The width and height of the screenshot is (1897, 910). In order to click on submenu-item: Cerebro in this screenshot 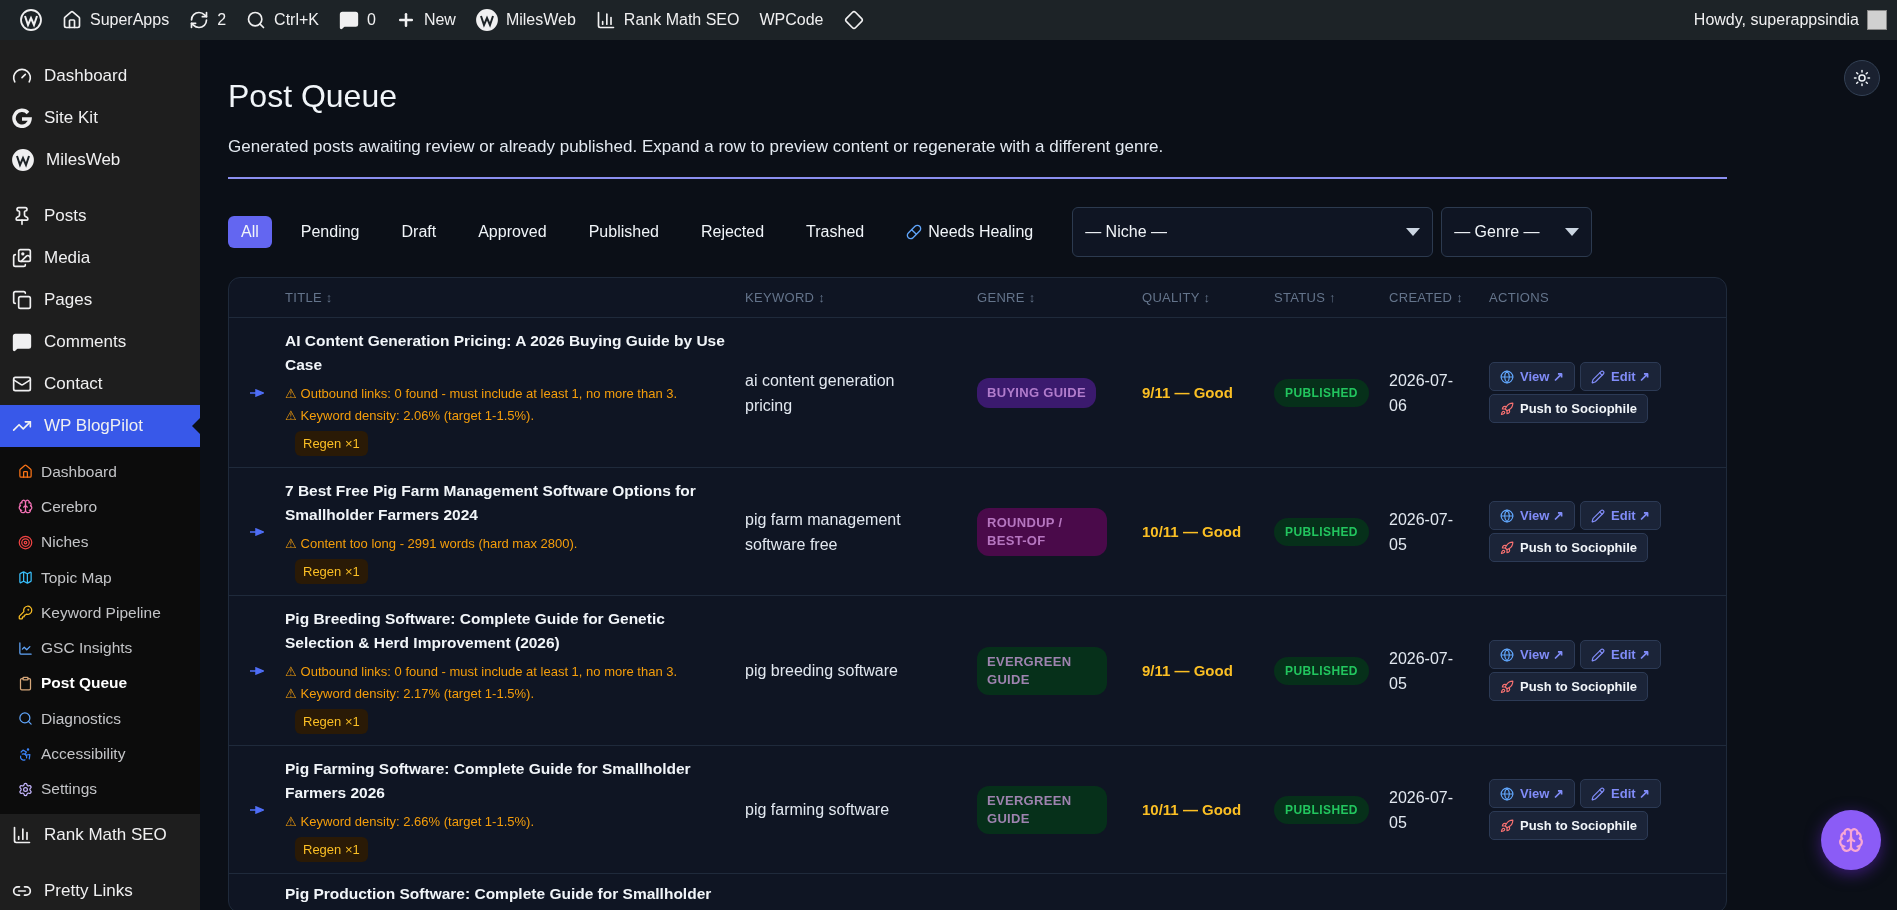, I will do `click(100, 507)`.